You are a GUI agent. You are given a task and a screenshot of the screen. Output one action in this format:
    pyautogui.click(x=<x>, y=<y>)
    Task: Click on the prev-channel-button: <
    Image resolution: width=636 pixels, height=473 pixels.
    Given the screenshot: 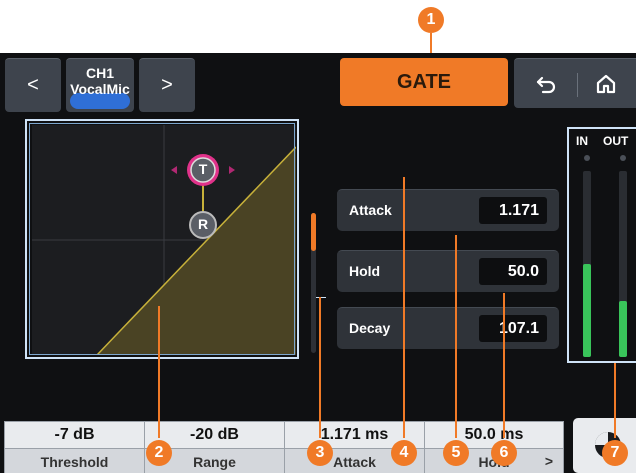 What is the action you would take?
    pyautogui.click(x=33, y=85)
    